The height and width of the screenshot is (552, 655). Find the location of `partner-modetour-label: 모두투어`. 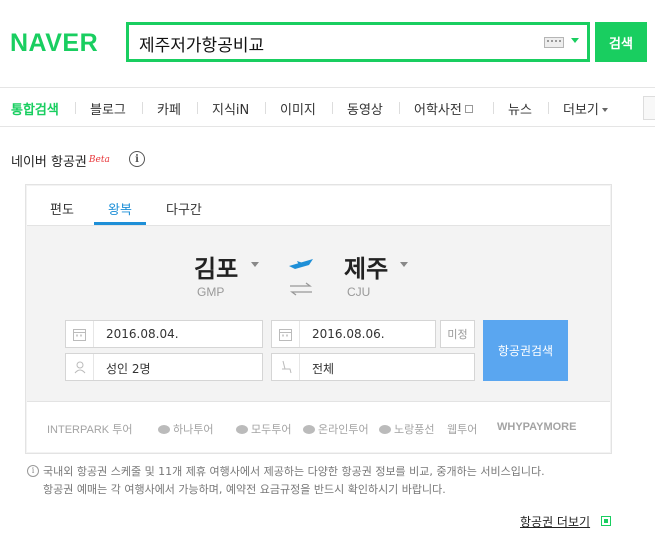

partner-modetour-label: 모두투어 is located at coordinates (271, 430).